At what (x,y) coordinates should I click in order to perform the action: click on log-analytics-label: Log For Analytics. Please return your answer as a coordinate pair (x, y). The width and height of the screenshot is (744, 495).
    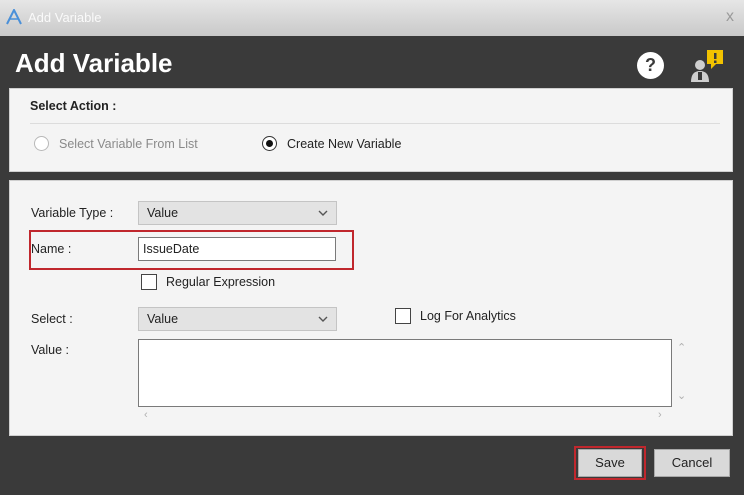
    Looking at the image, I should click on (468, 316).